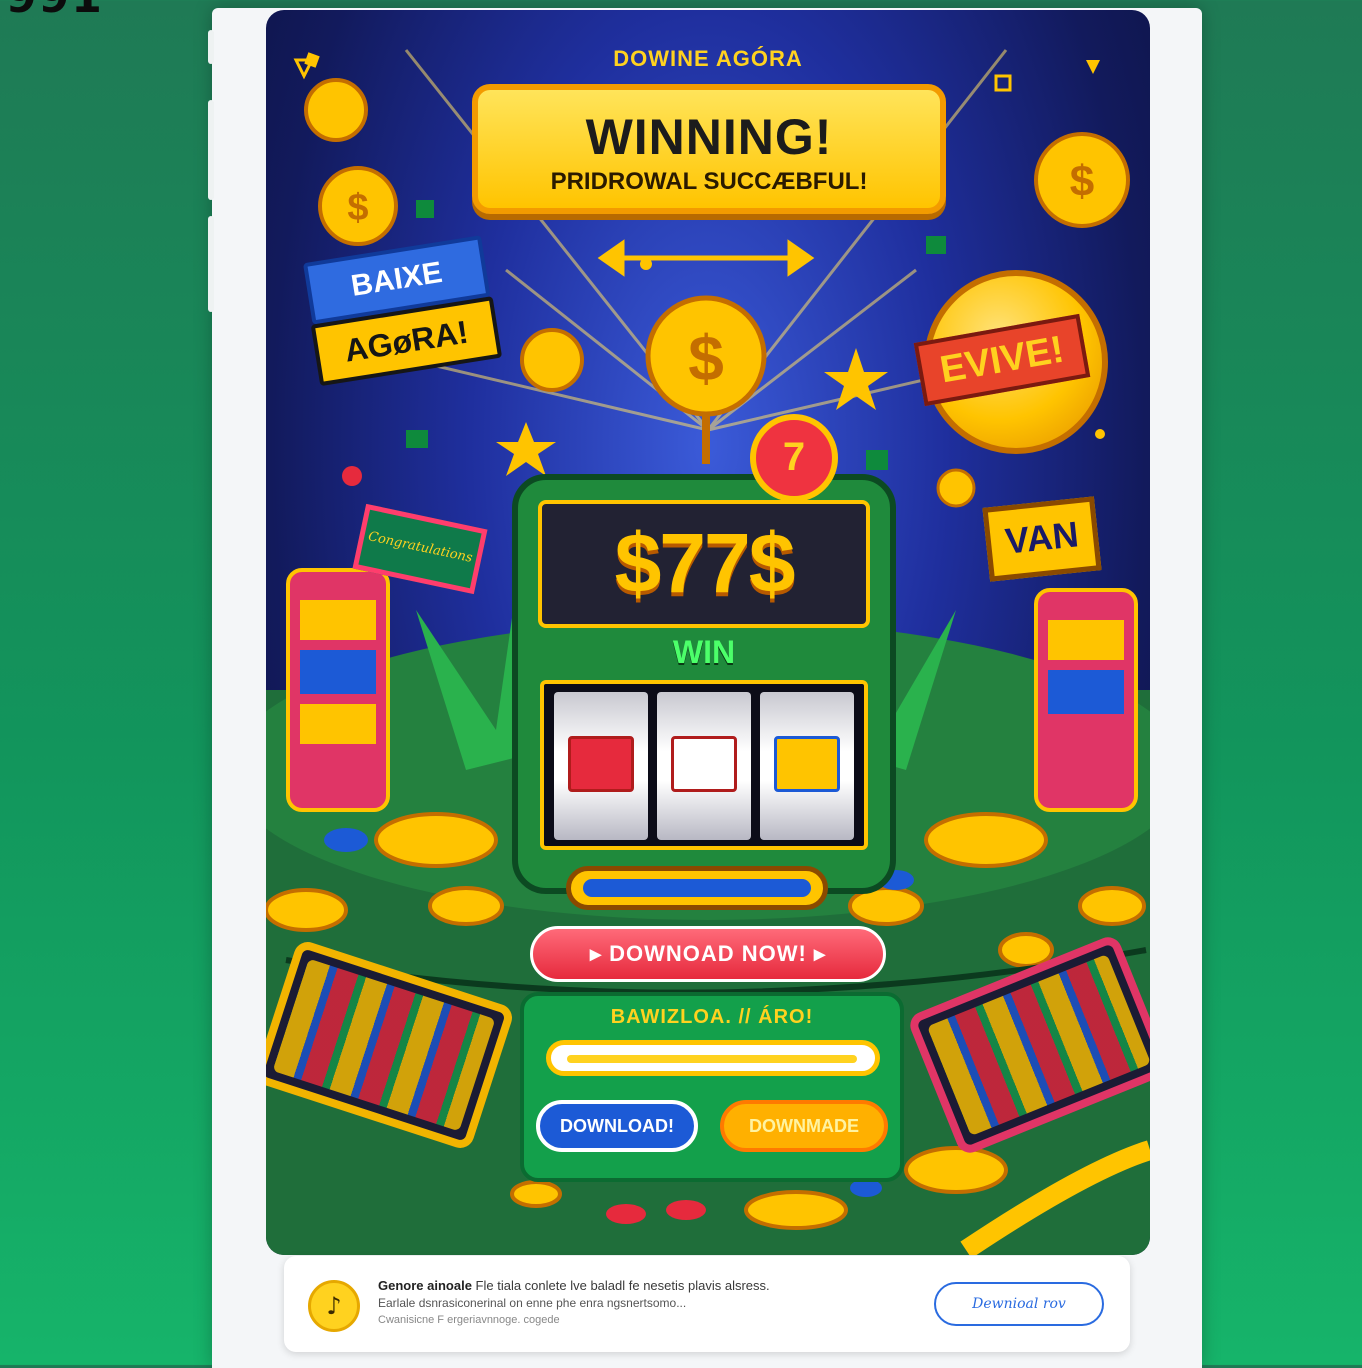 The height and width of the screenshot is (1368, 1362). What do you see at coordinates (469, 1320) in the screenshot?
I see `notification-meta: Cwanisicne F ergeriavnnoge. cogede` at bounding box center [469, 1320].